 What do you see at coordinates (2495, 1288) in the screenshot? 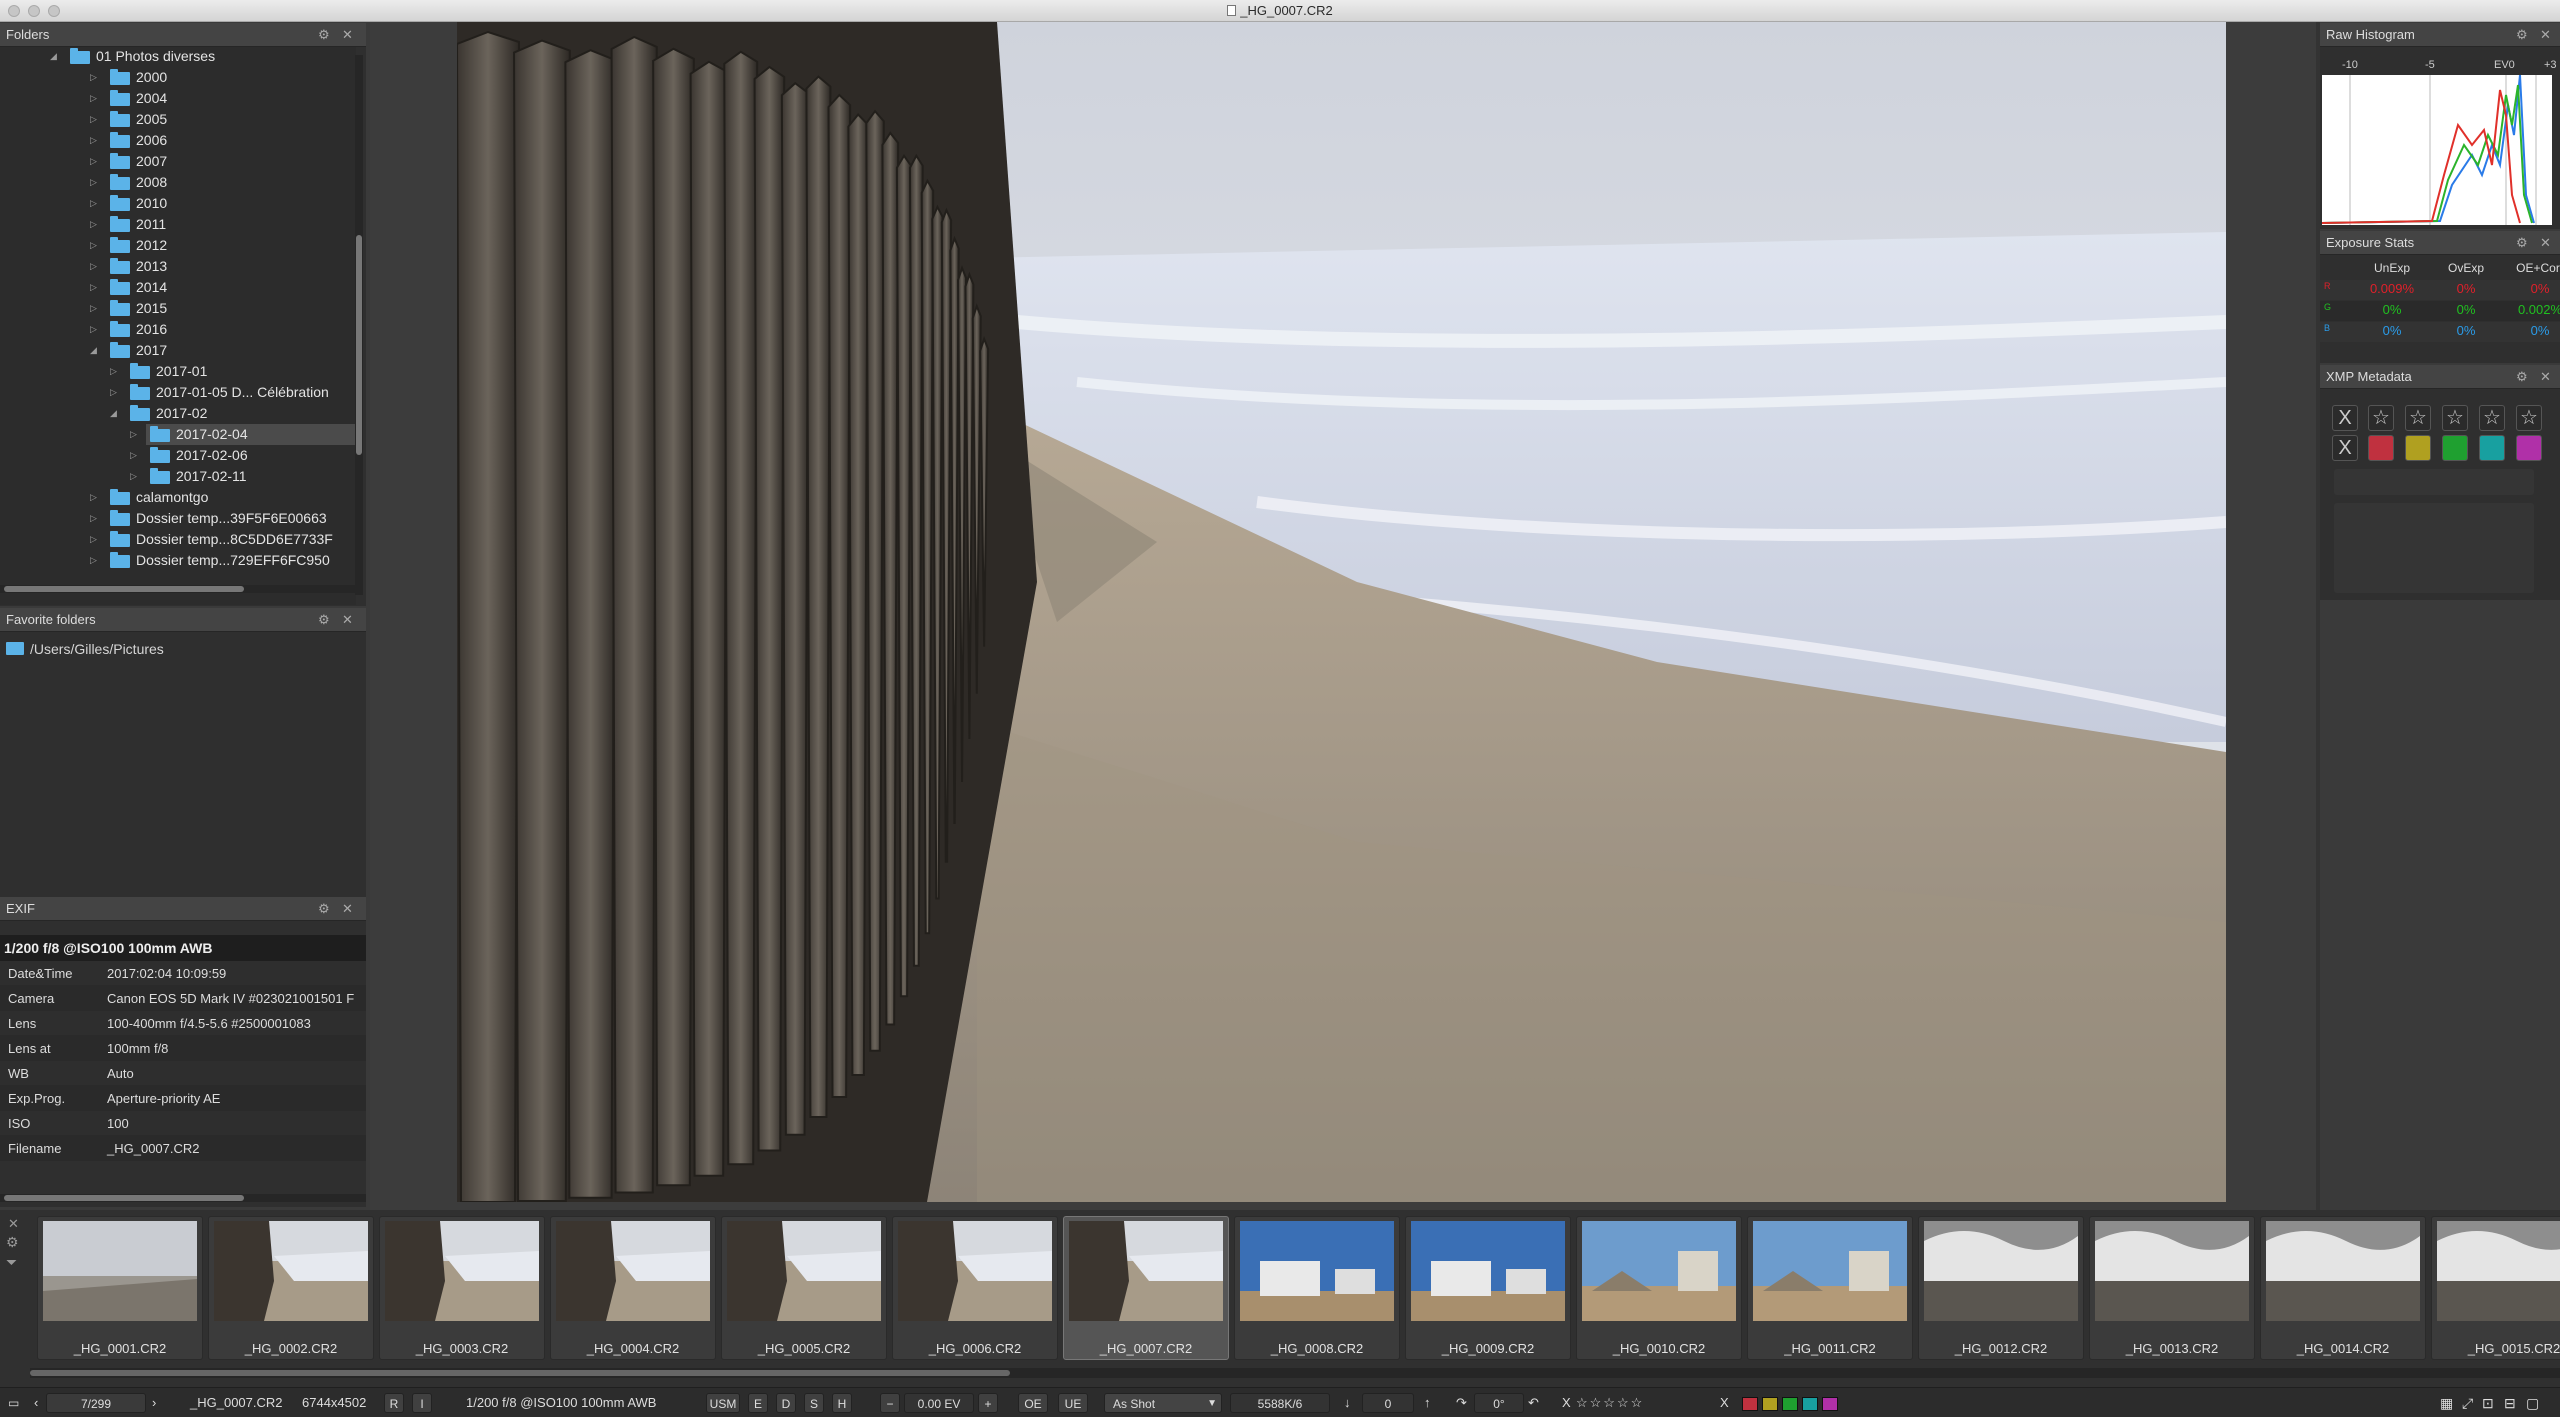
I see `thumbnail: _HG_0015.CR2` at bounding box center [2495, 1288].